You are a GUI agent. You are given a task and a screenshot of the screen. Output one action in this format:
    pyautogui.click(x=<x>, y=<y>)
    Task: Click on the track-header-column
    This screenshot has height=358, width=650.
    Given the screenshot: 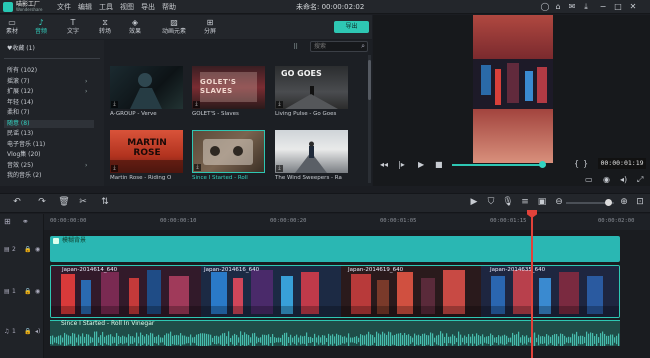 What is the action you would take?
    pyautogui.click(x=22, y=286)
    